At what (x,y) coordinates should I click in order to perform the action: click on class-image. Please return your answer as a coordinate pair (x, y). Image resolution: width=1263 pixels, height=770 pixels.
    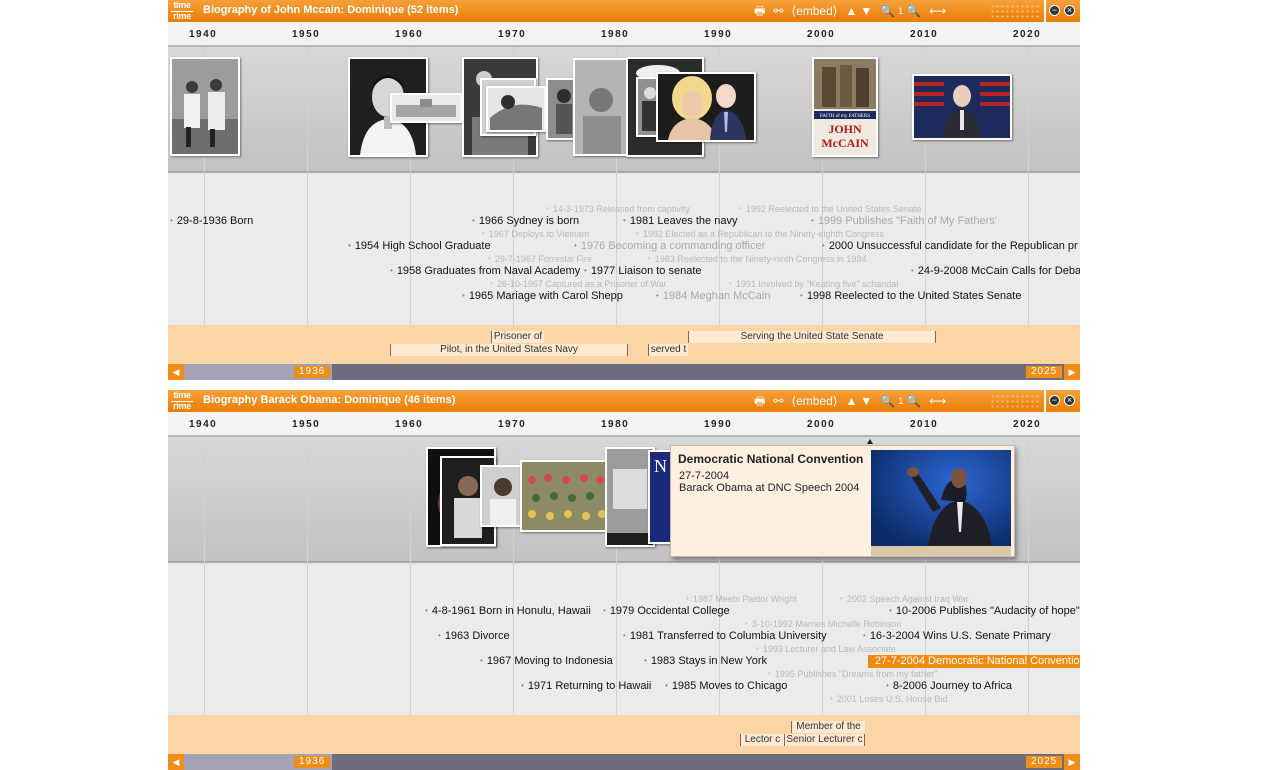
    Looking at the image, I should click on (565, 496).